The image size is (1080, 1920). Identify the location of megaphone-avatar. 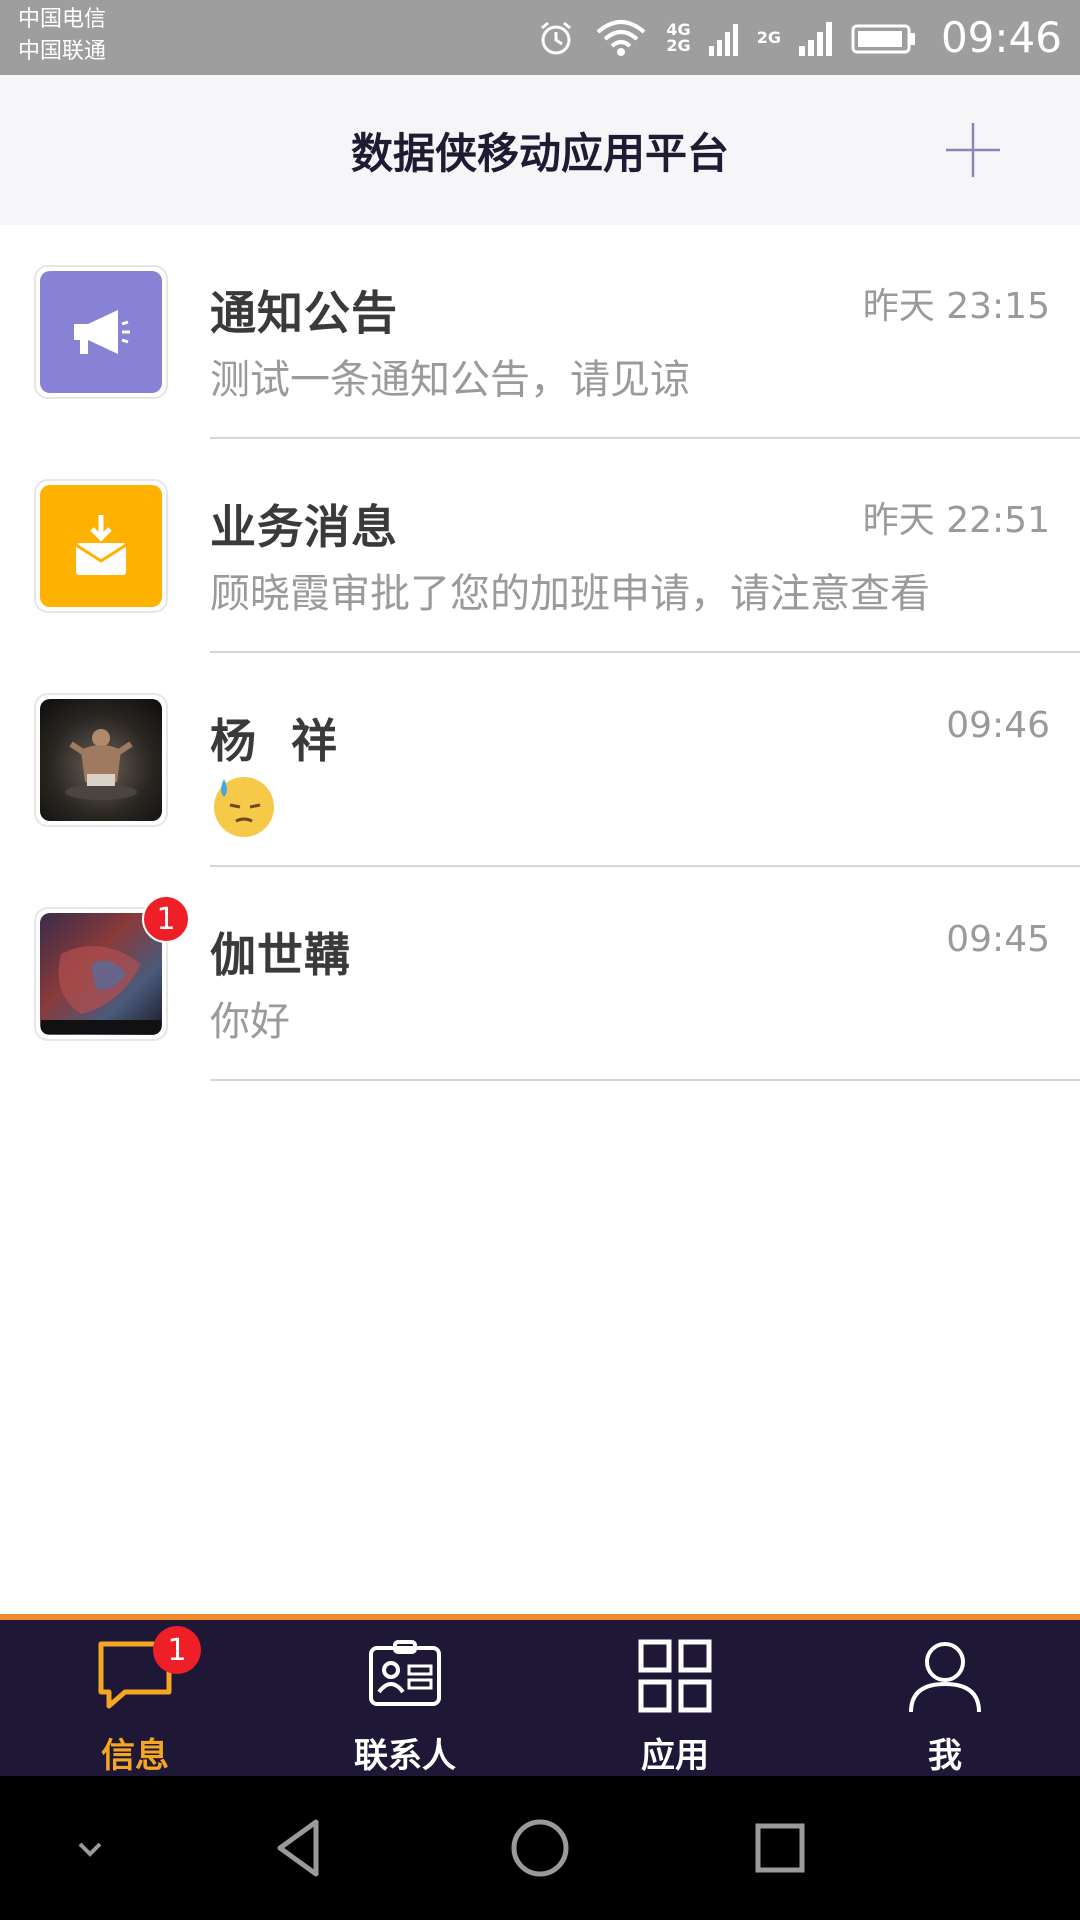
(101, 332).